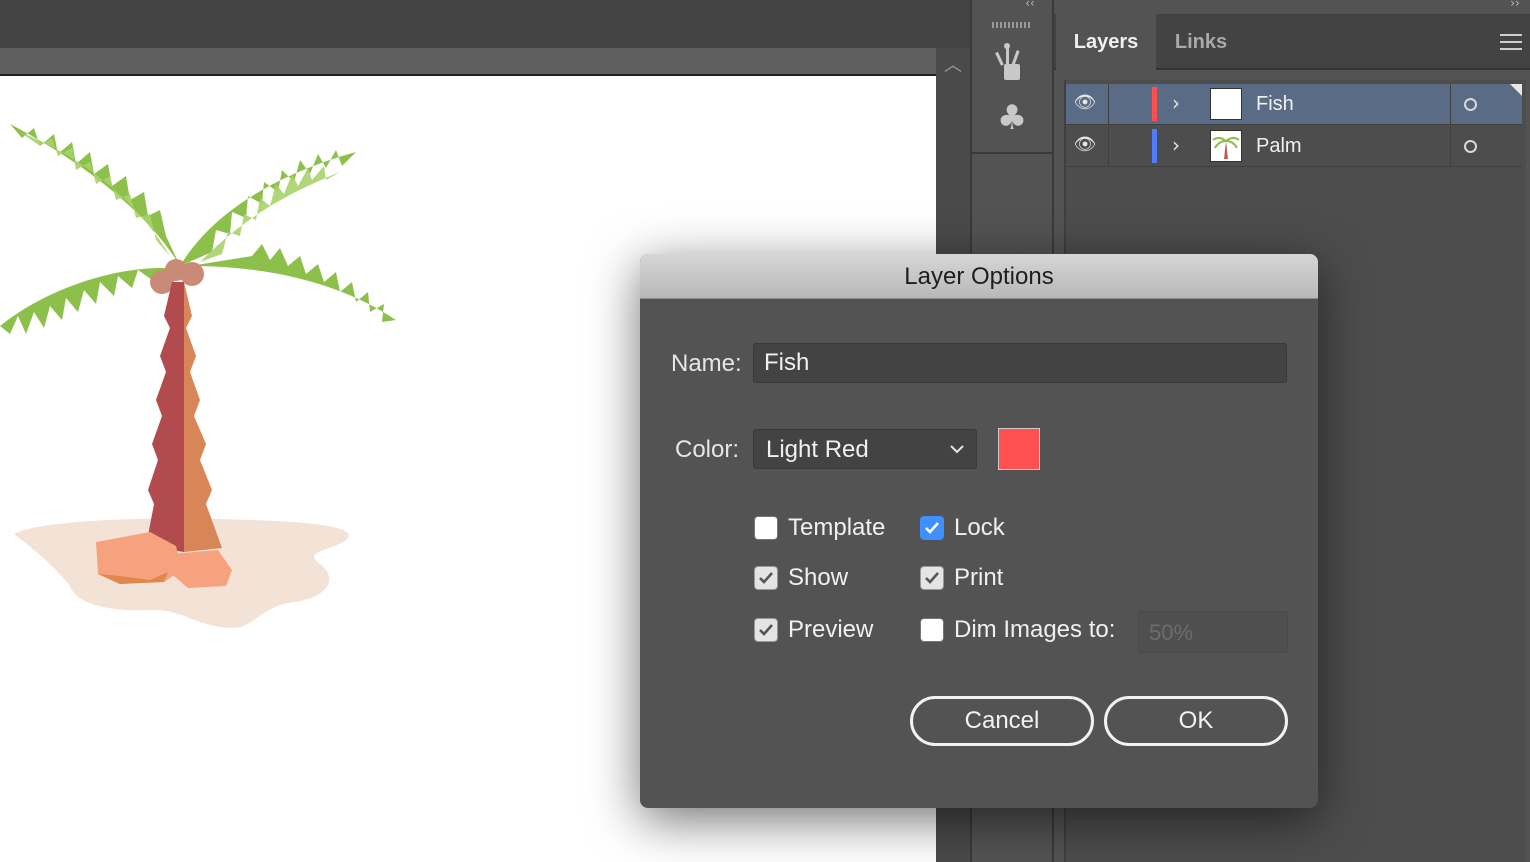  I want to click on print-checkbox, so click(932, 578).